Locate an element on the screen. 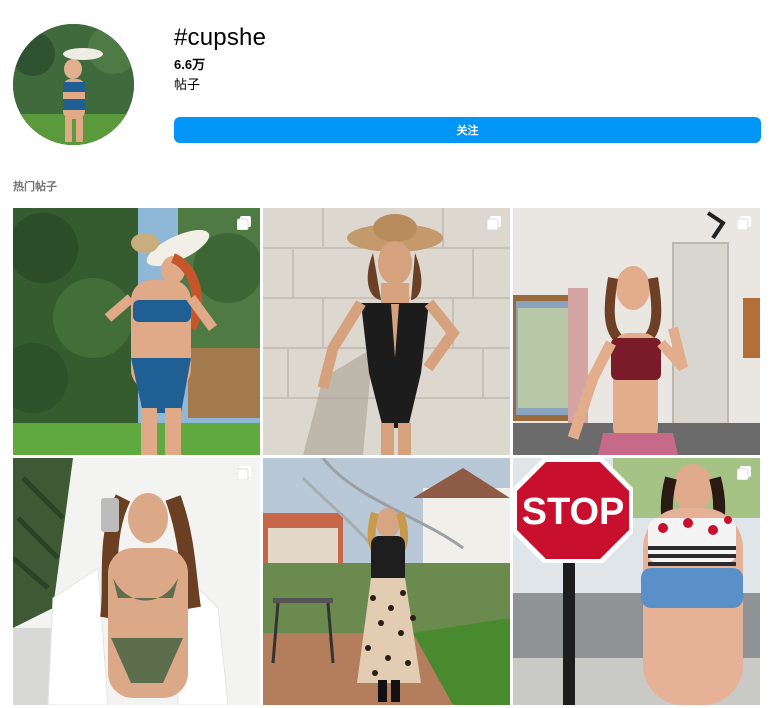 This screenshot has height=708, width=772. post-tile-6: STOP is located at coordinates (636, 581).